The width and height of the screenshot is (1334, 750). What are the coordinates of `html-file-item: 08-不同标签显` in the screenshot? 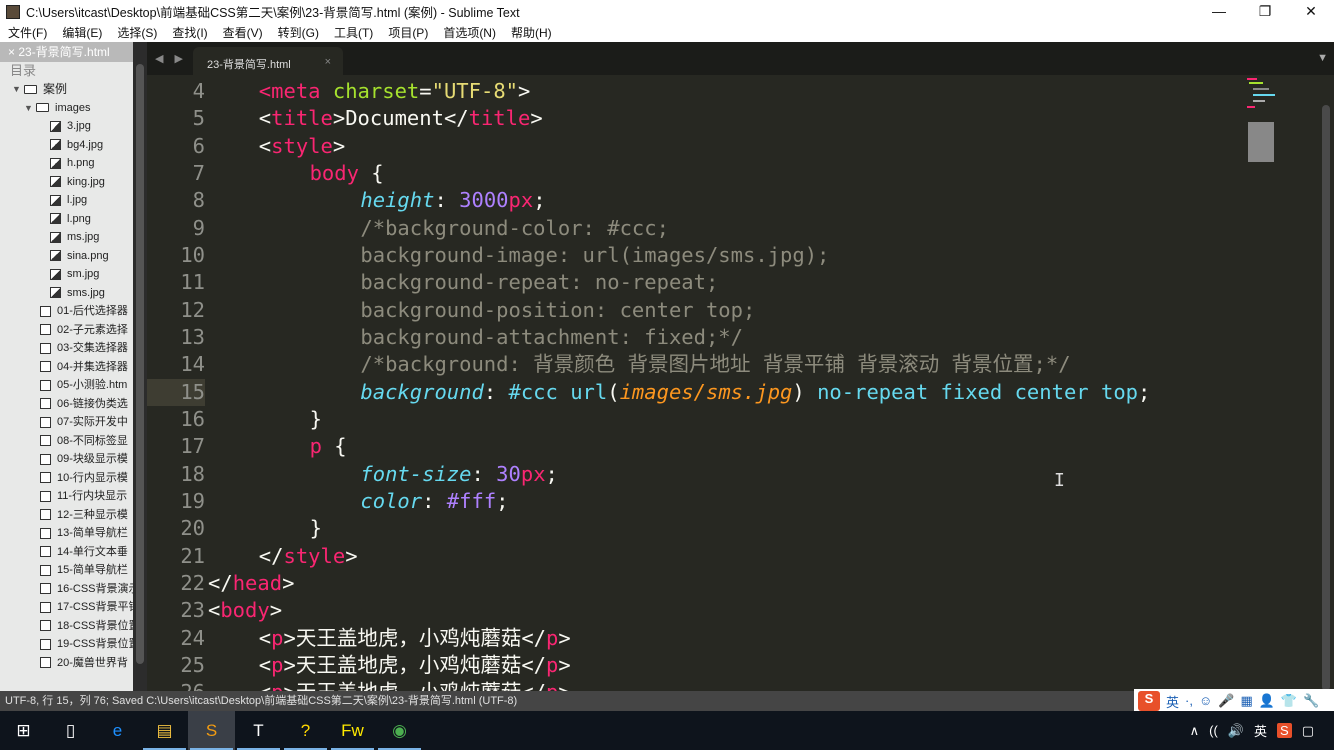 It's located at (66, 441).